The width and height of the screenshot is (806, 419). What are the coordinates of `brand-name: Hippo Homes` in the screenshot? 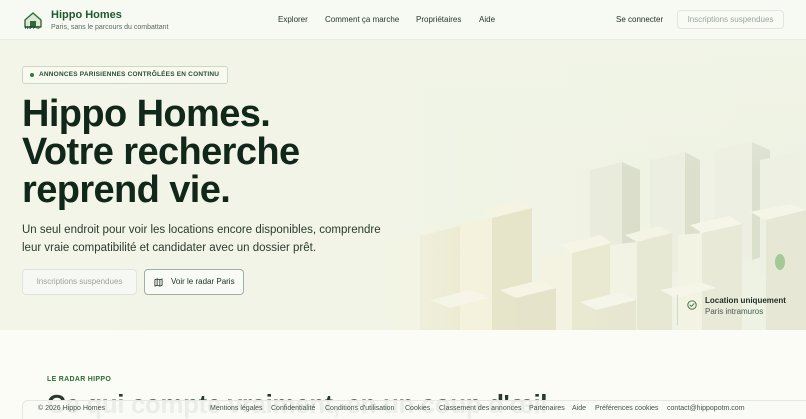 It's located at (86, 15).